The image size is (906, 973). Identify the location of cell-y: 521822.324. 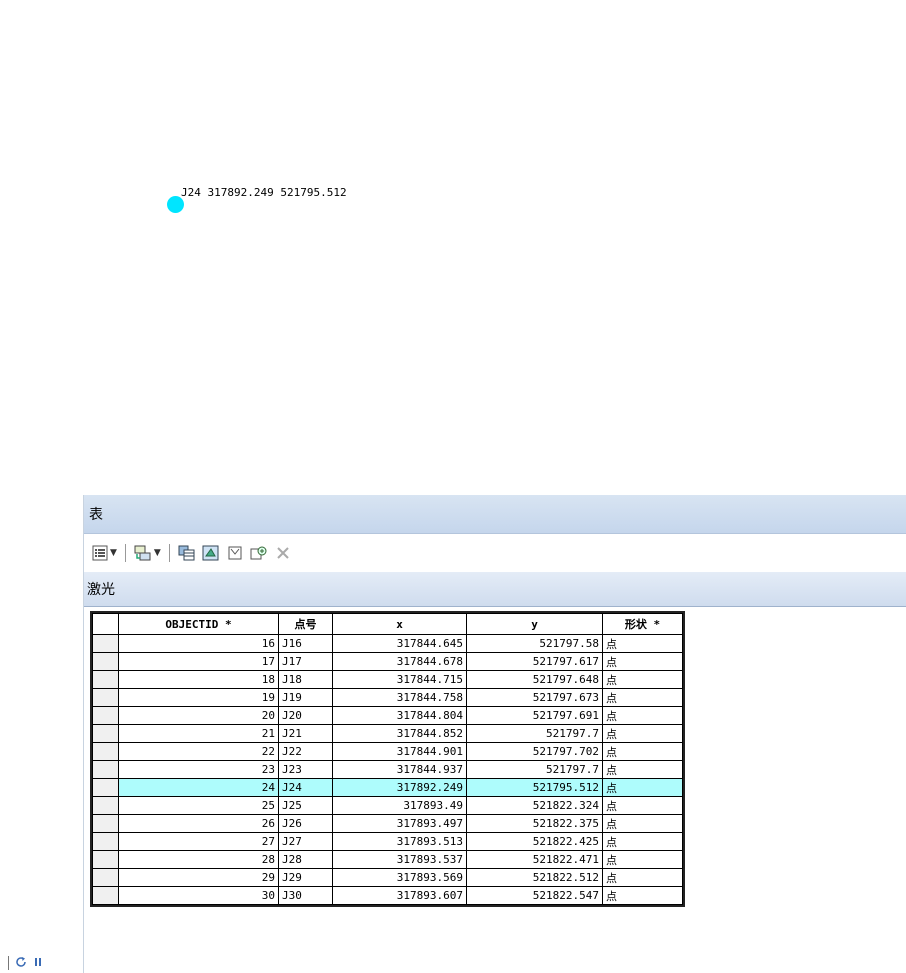
(534, 805).